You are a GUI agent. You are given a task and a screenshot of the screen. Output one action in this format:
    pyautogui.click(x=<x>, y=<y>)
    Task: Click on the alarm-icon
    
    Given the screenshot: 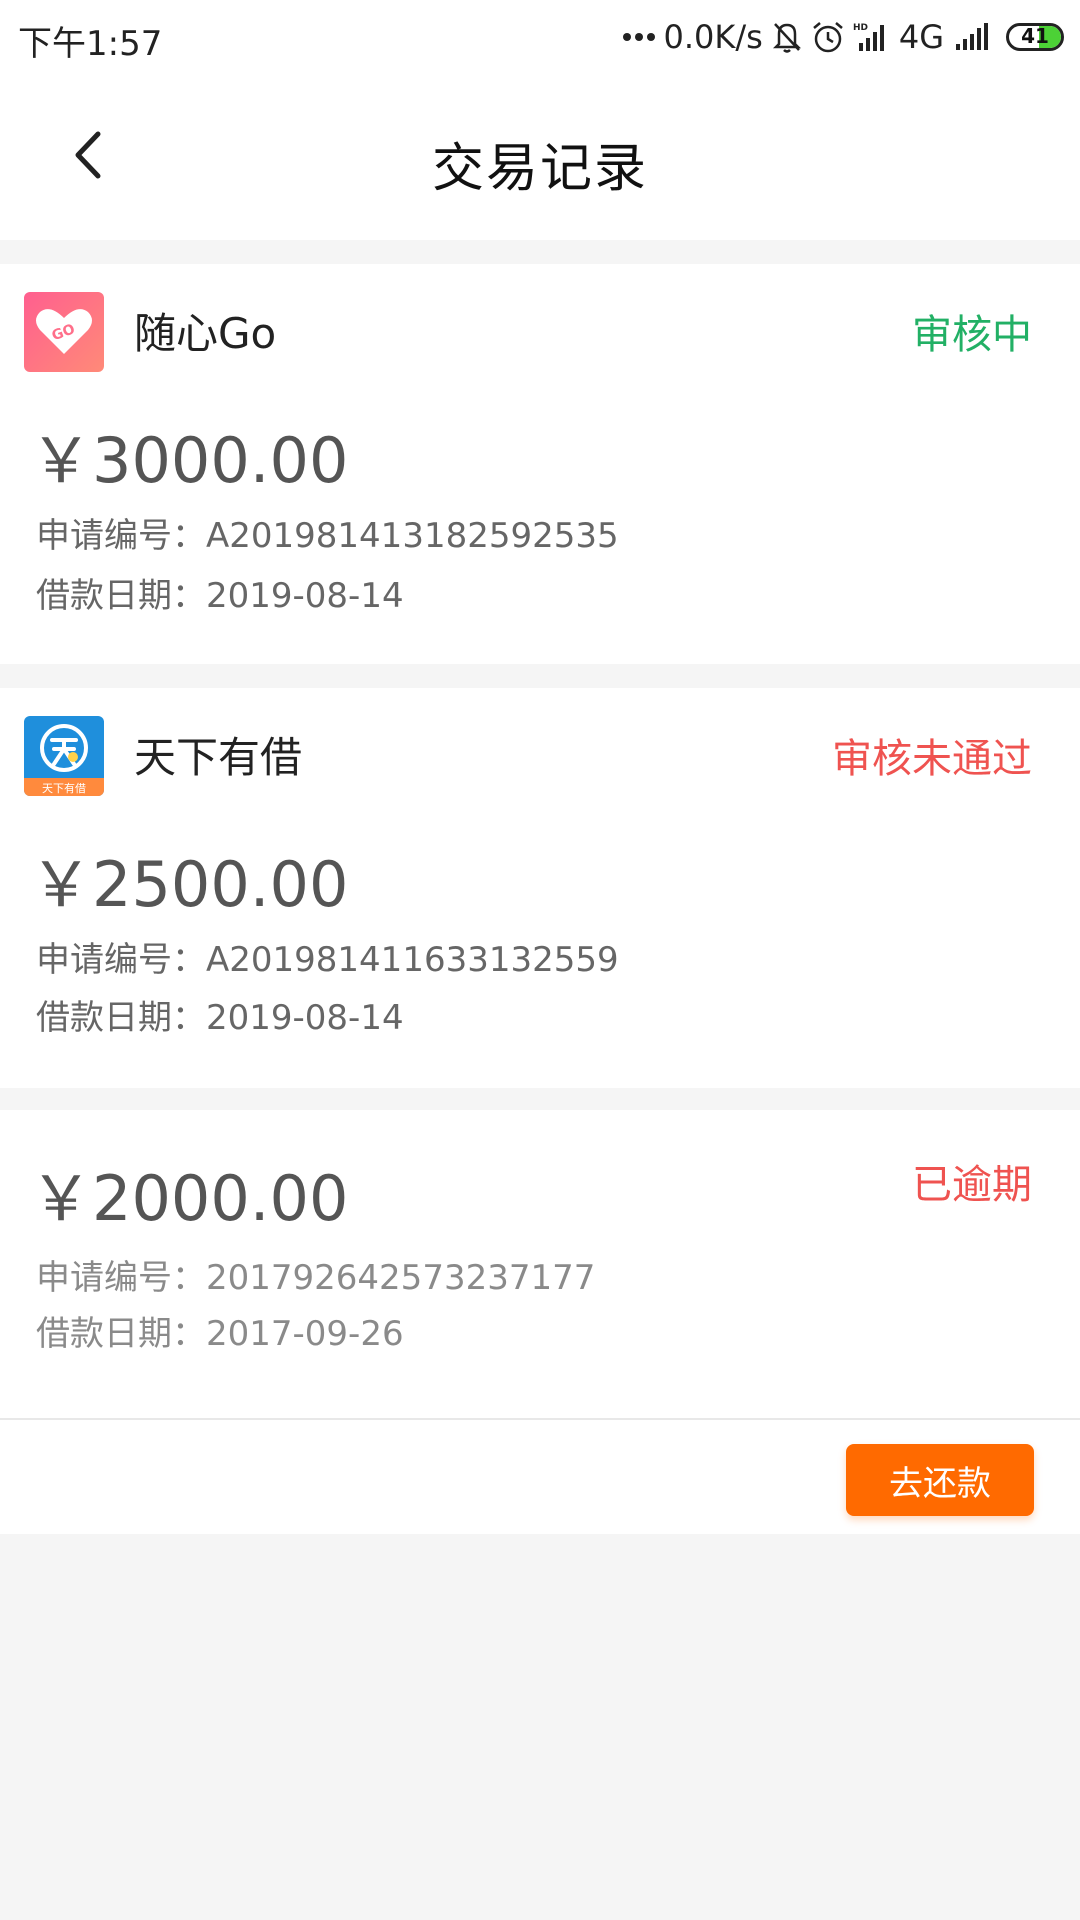 What is the action you would take?
    pyautogui.click(x=828, y=37)
    